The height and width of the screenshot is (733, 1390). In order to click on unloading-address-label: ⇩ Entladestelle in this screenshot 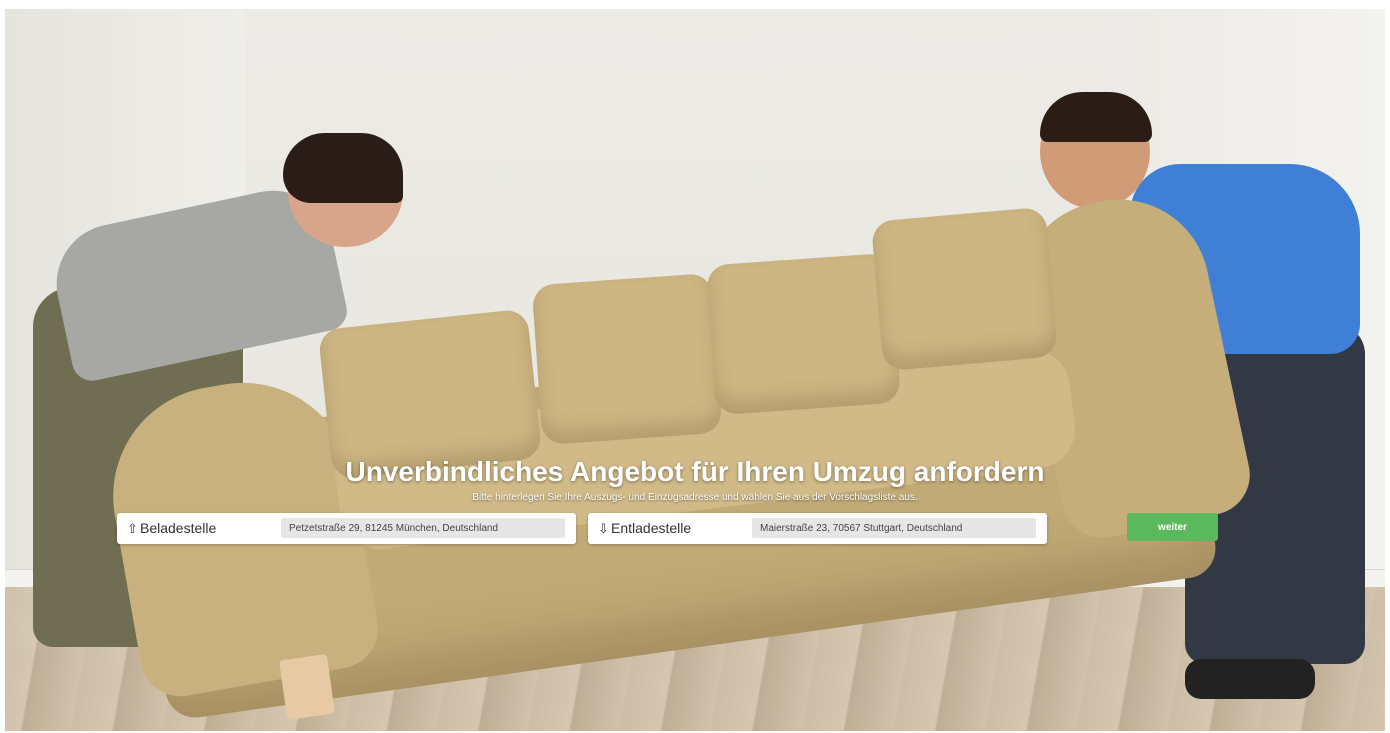, I will do `click(645, 528)`.